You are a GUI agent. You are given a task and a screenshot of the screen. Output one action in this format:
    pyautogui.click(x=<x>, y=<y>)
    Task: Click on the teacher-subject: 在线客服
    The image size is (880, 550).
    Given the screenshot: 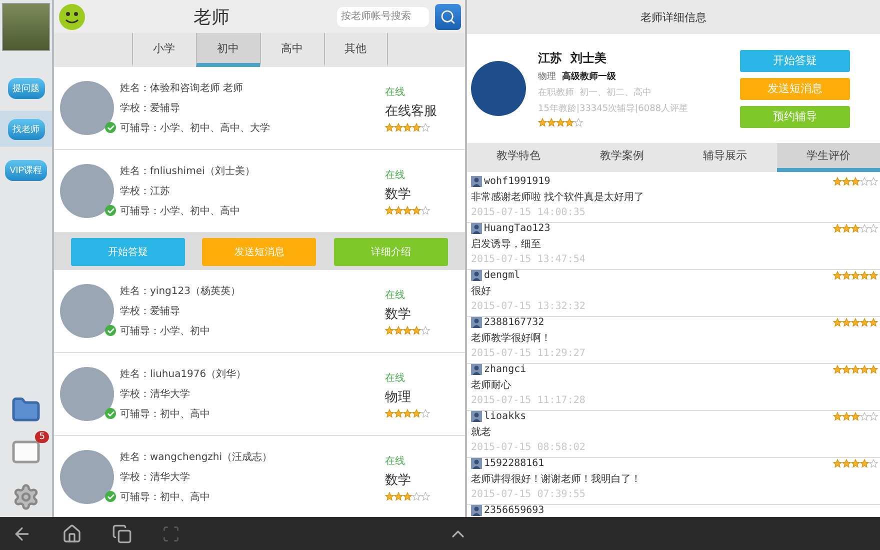 What is the action you would take?
    pyautogui.click(x=411, y=111)
    